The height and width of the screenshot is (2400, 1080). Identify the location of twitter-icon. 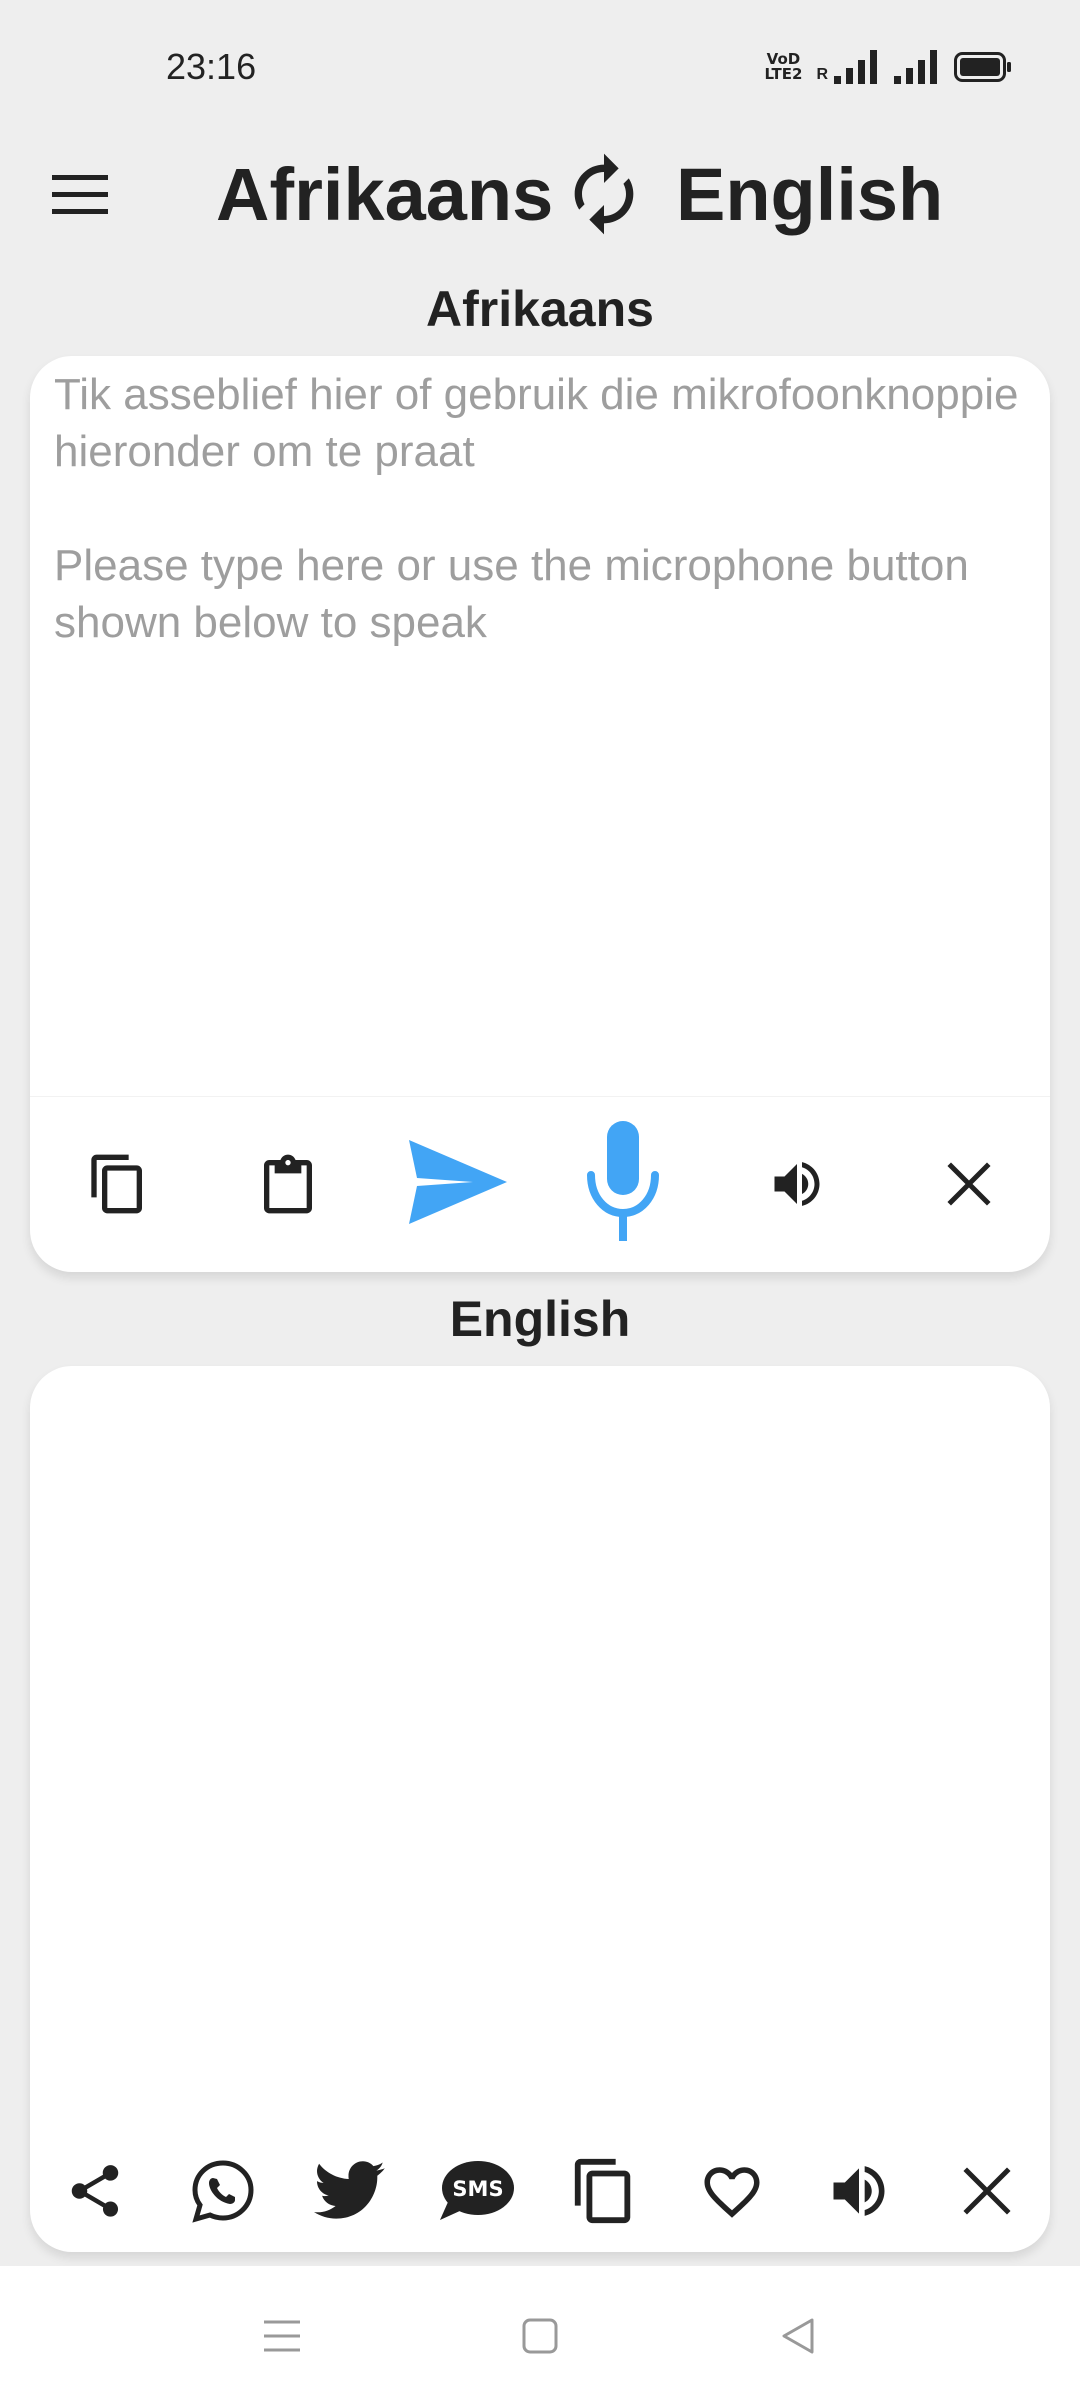
(349, 2190).